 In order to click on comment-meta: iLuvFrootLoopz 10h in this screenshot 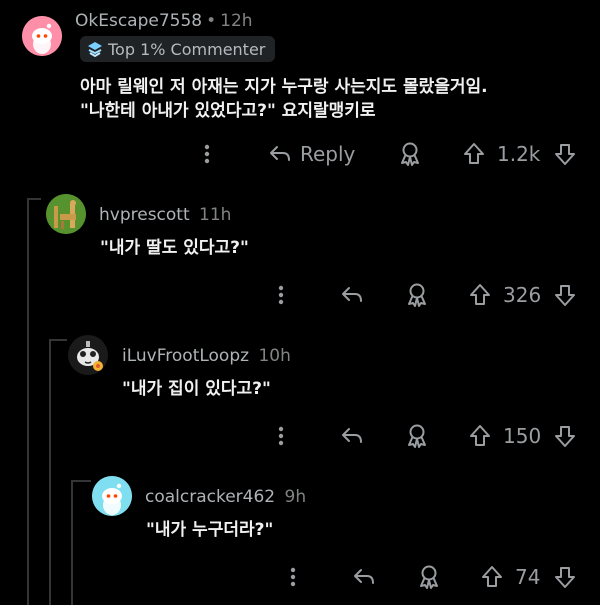, I will do `click(206, 356)`.